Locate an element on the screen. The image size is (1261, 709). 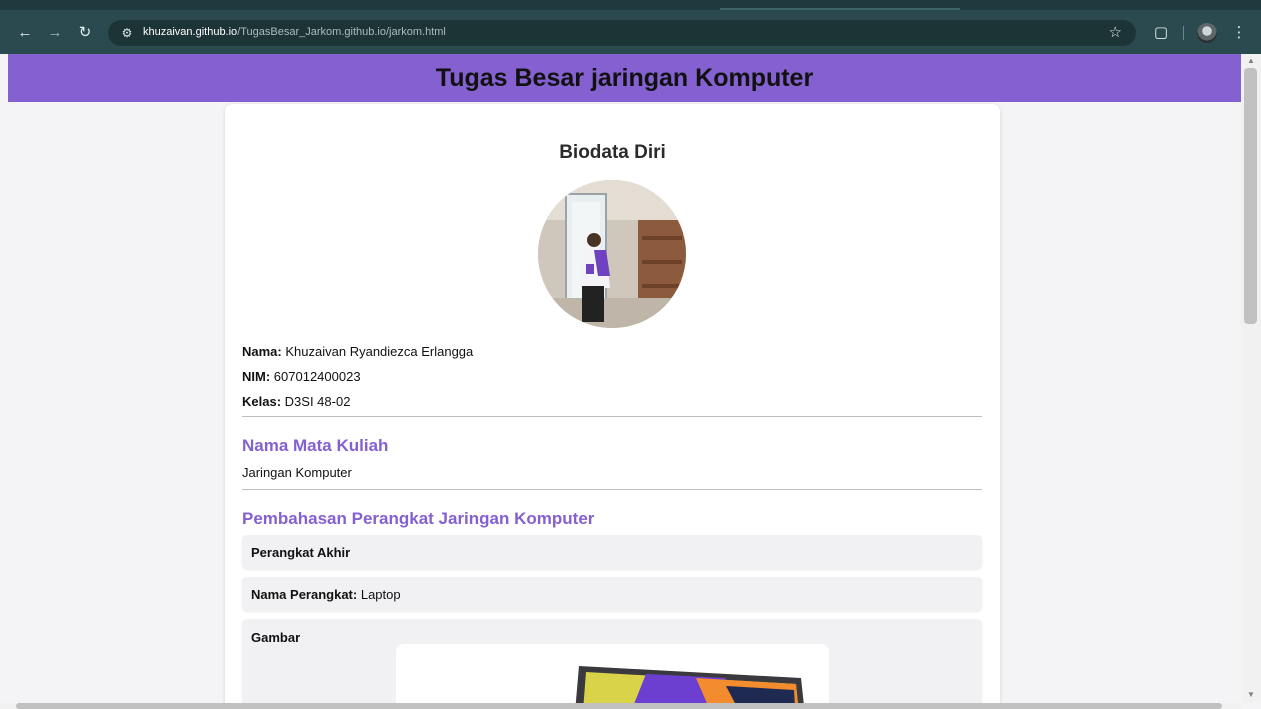
horizontal-scroll-thumb is located at coordinates (619, 706).